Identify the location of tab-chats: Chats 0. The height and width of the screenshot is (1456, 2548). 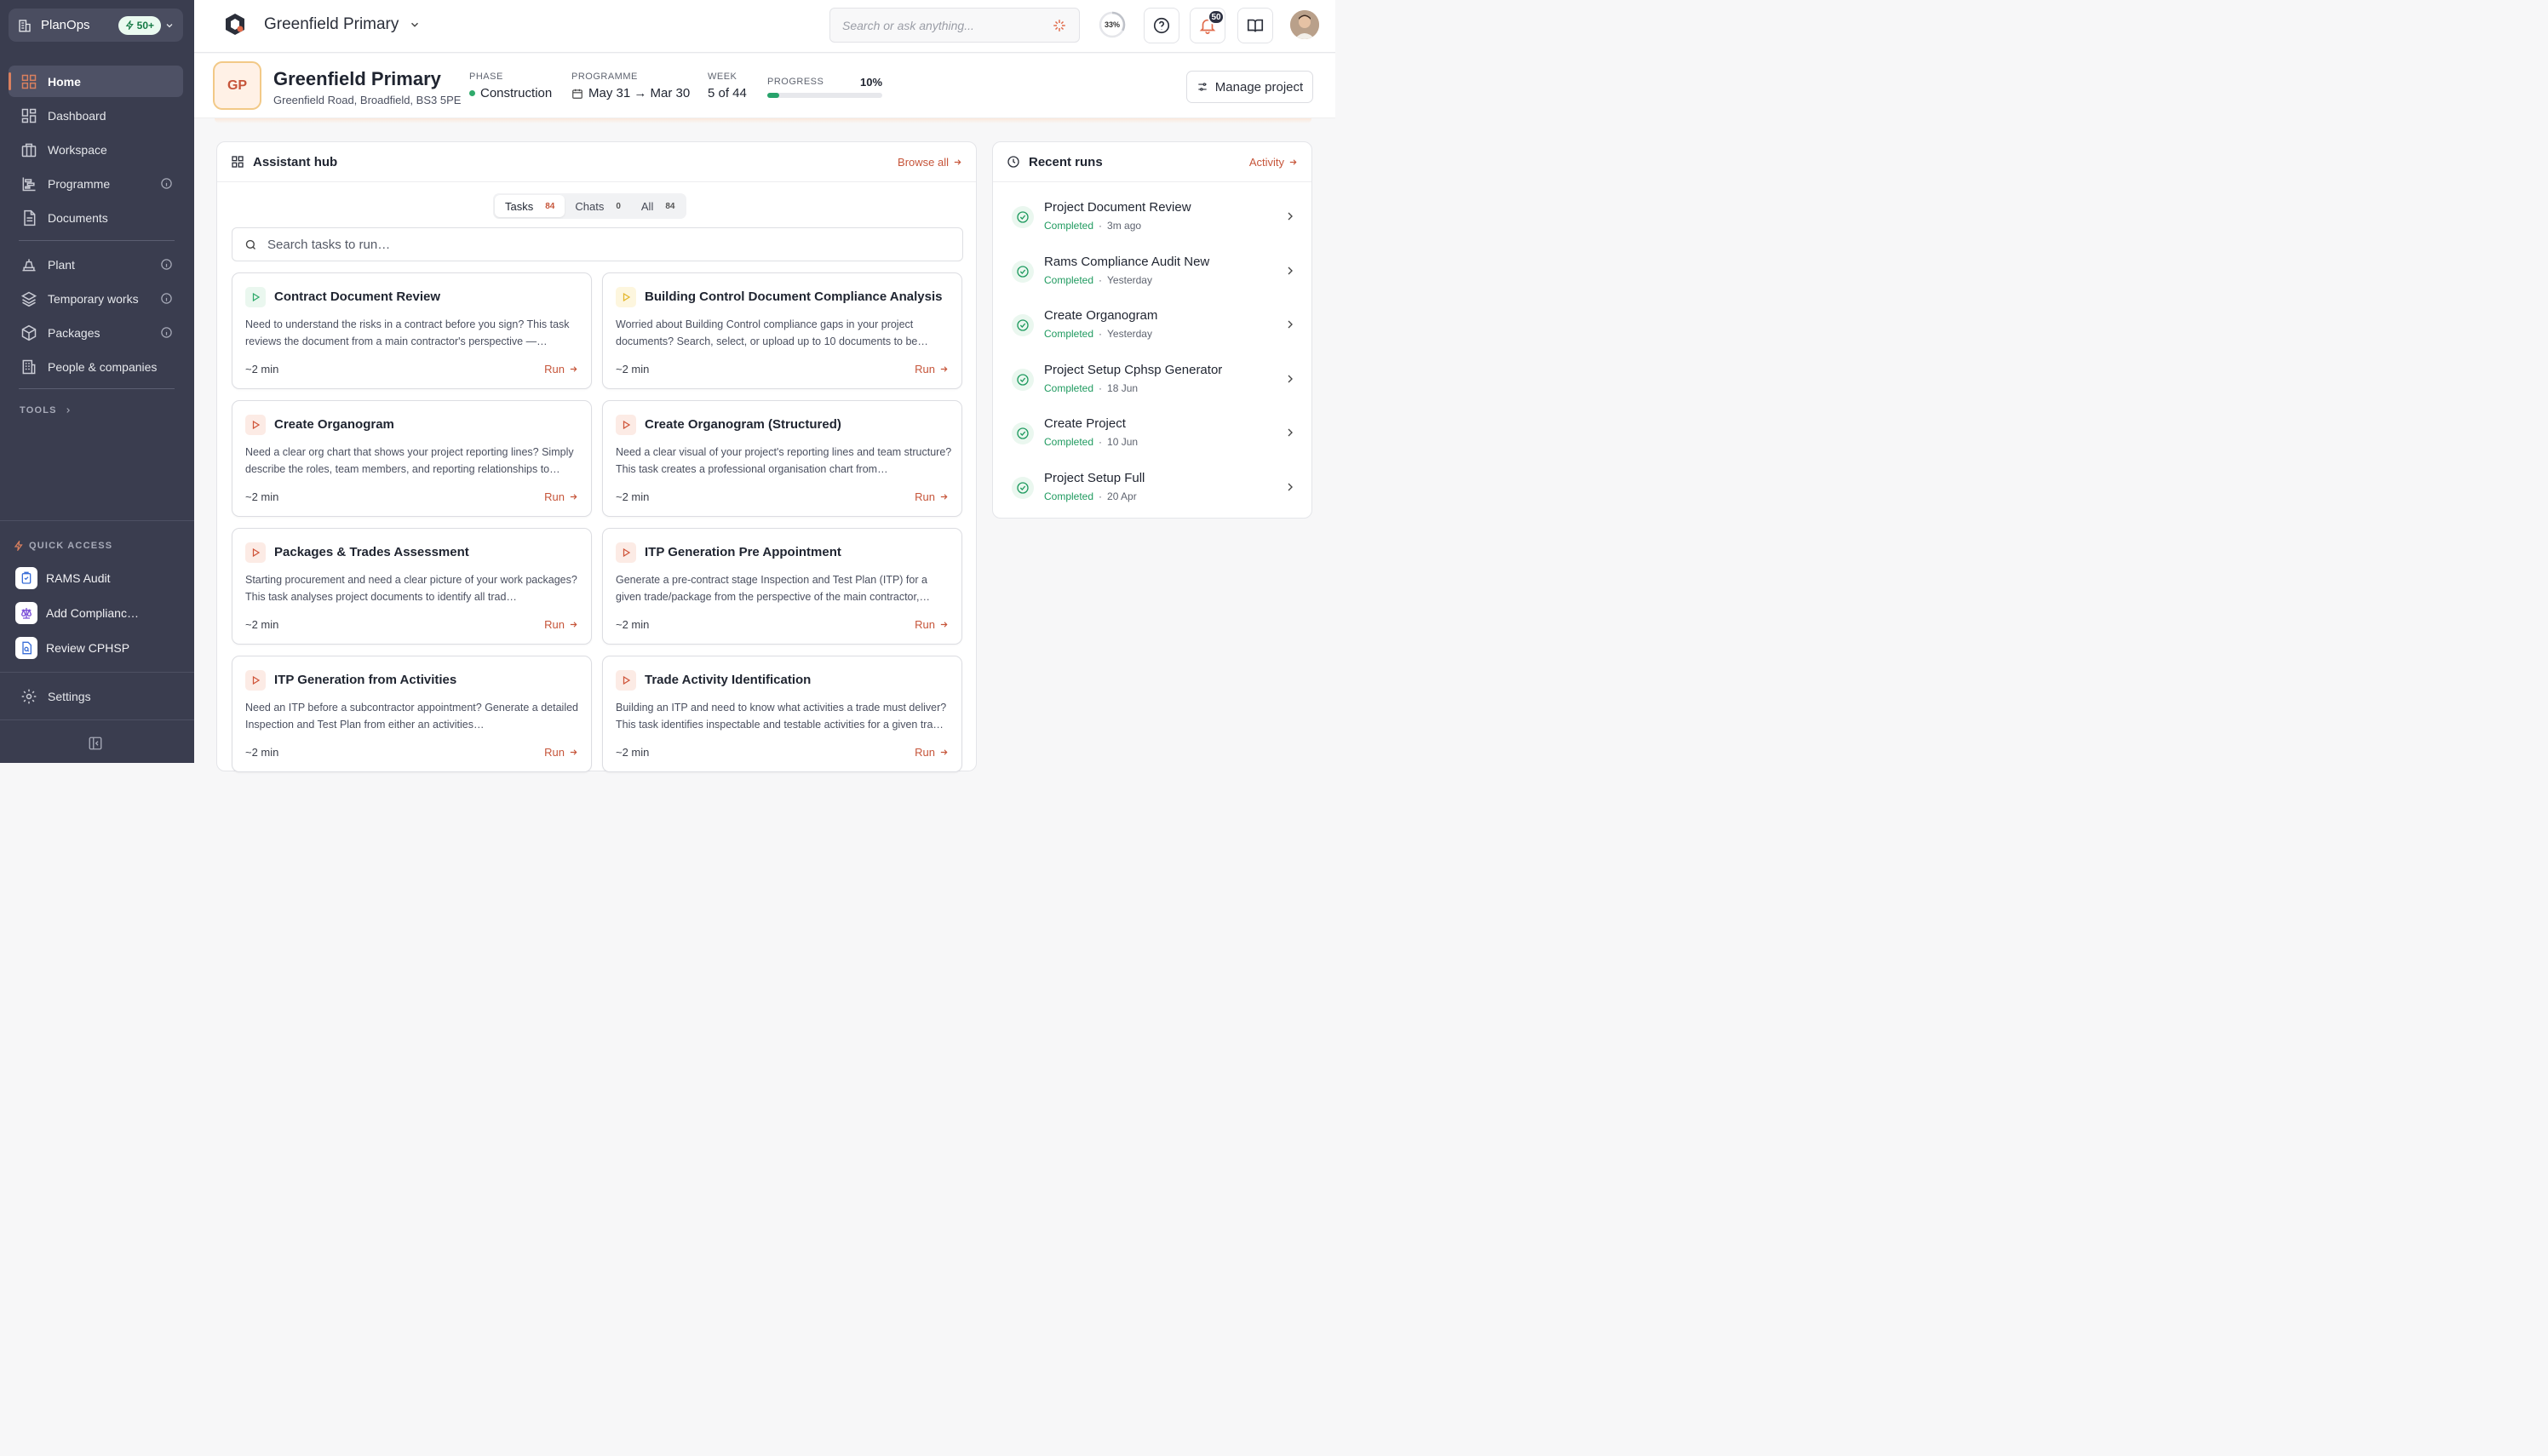
(598, 206).